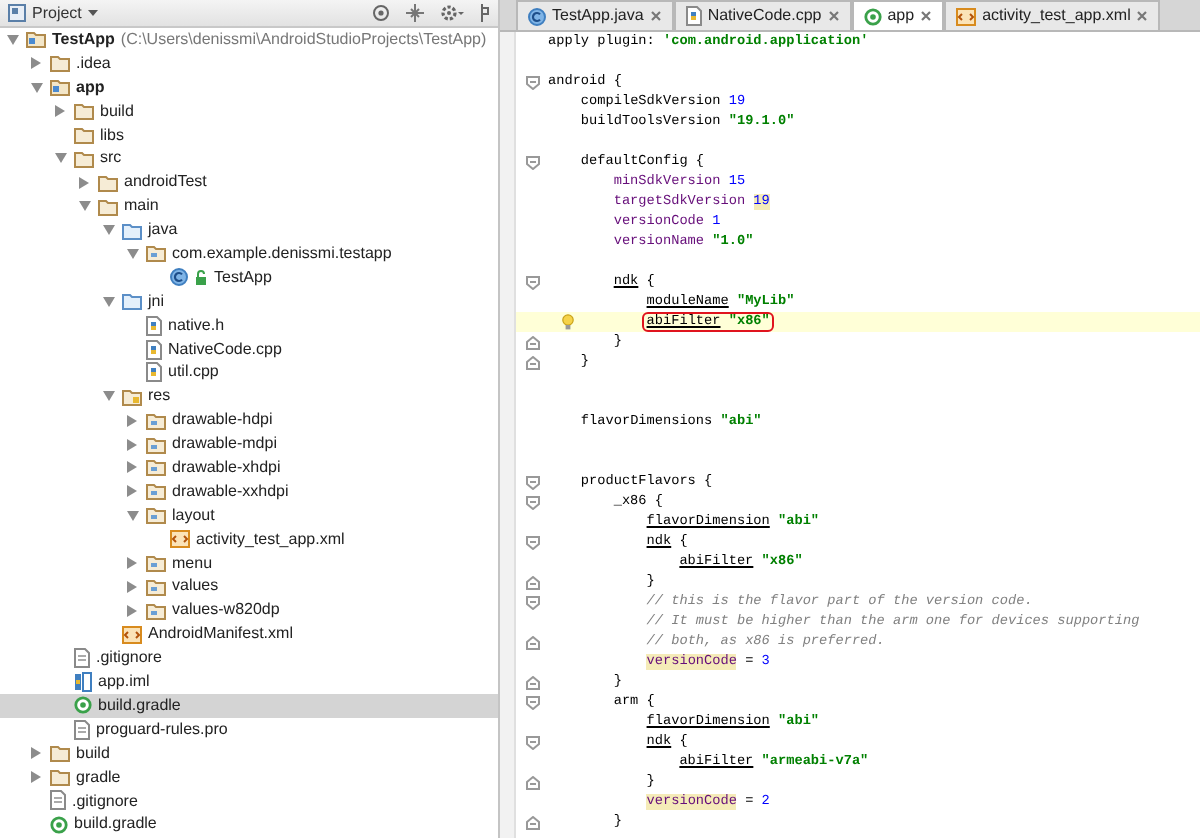 This screenshot has width=1200, height=838. What do you see at coordinates (762, 15) in the screenshot?
I see `editor-tab: NativeCode.cpp` at bounding box center [762, 15].